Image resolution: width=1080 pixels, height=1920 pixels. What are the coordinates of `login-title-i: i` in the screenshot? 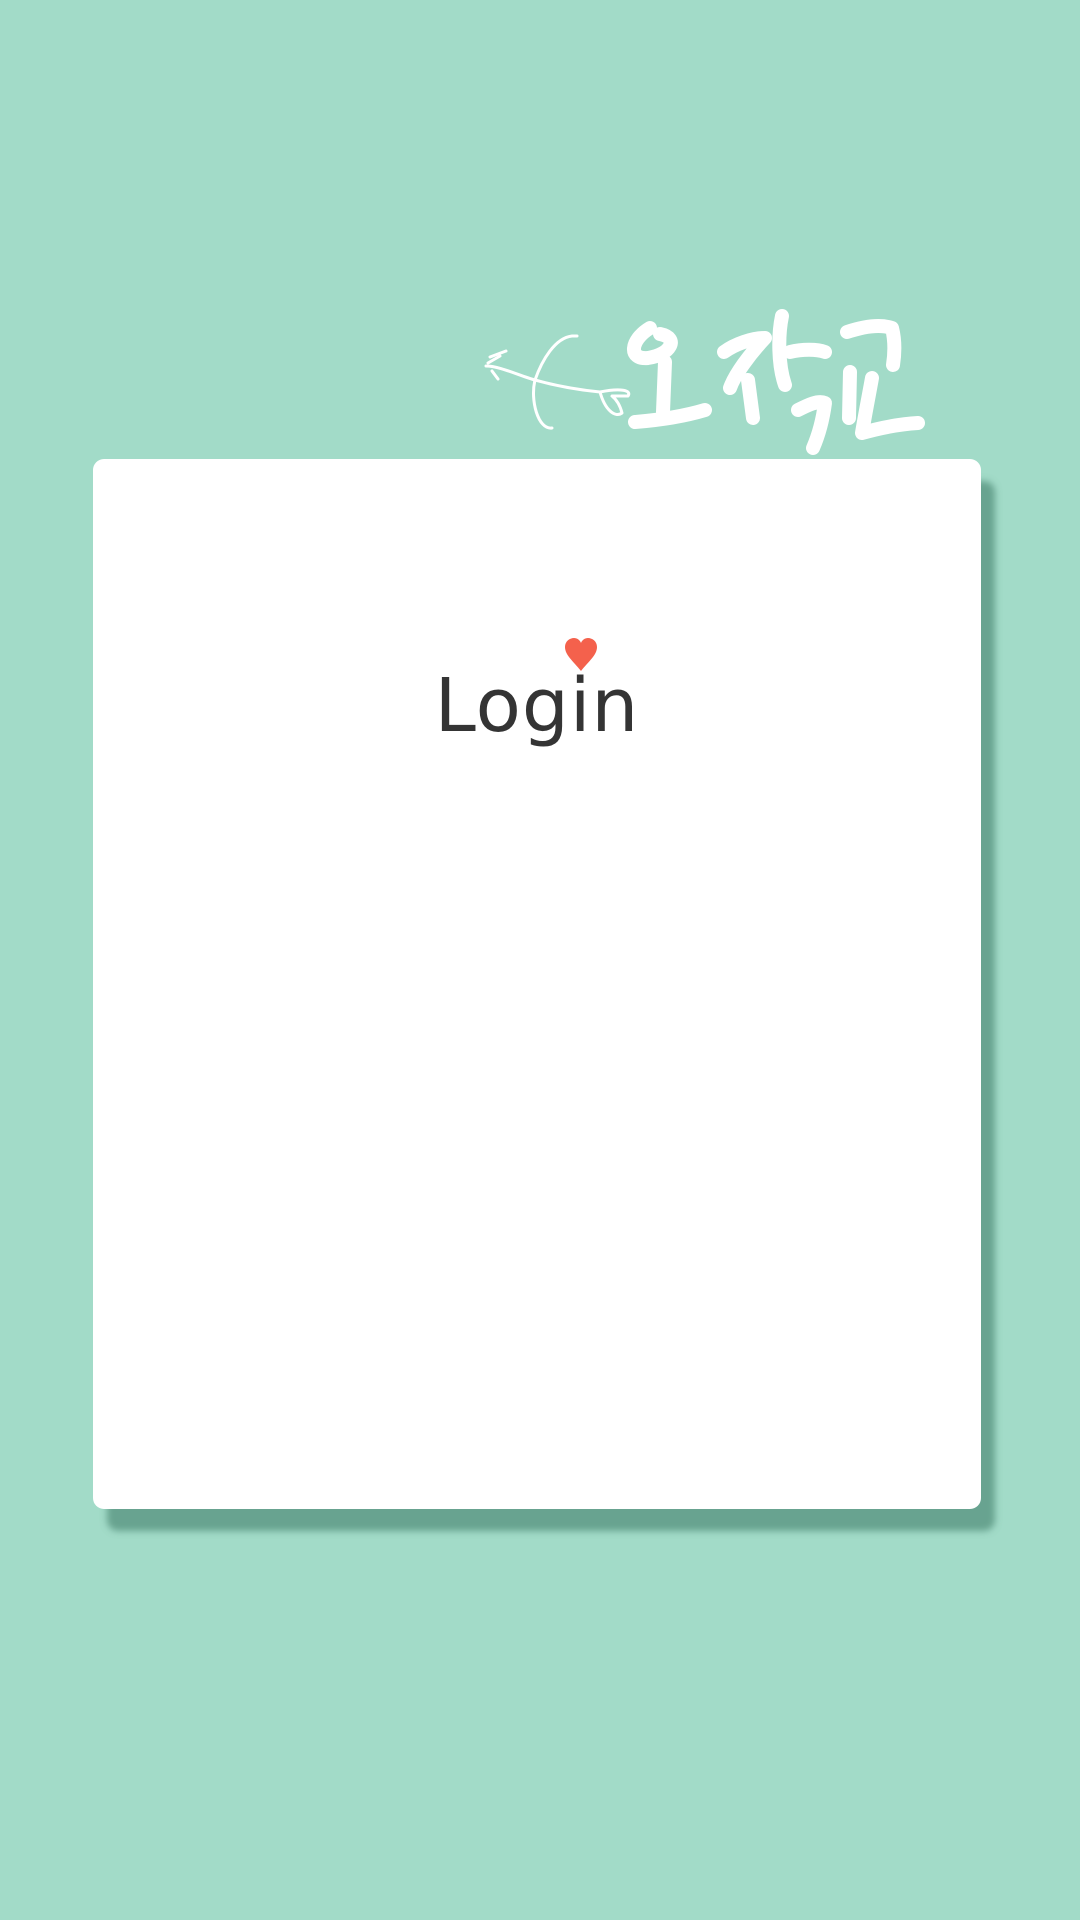 It's located at (580, 706).